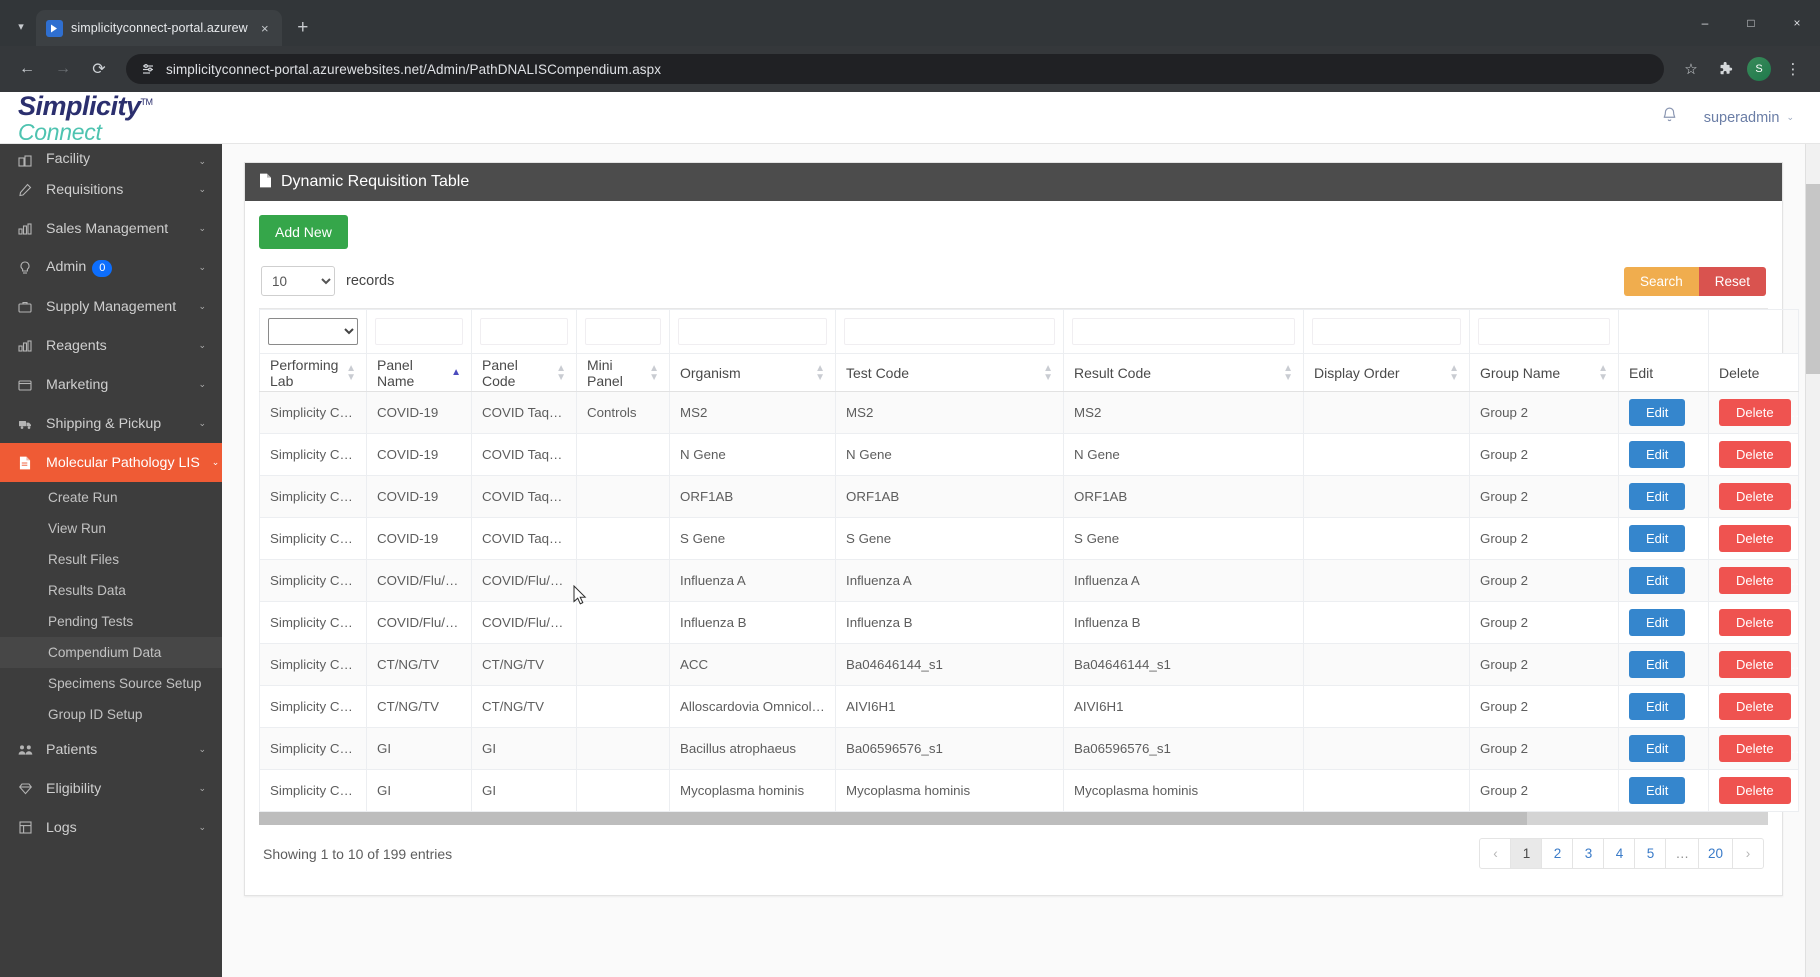 This screenshot has height=977, width=1820. I want to click on chevron-down-icon: ⌄, so click(215, 462).